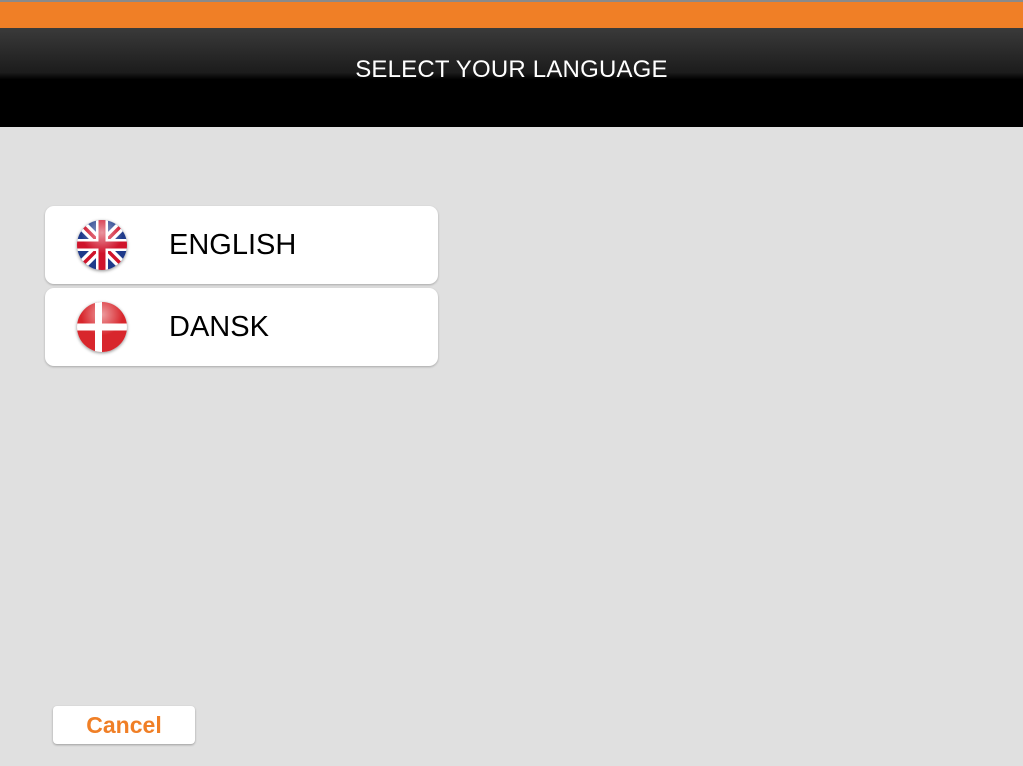 The height and width of the screenshot is (766, 1023). Describe the element at coordinates (102, 245) in the screenshot. I see `uk-flag-icon` at that location.